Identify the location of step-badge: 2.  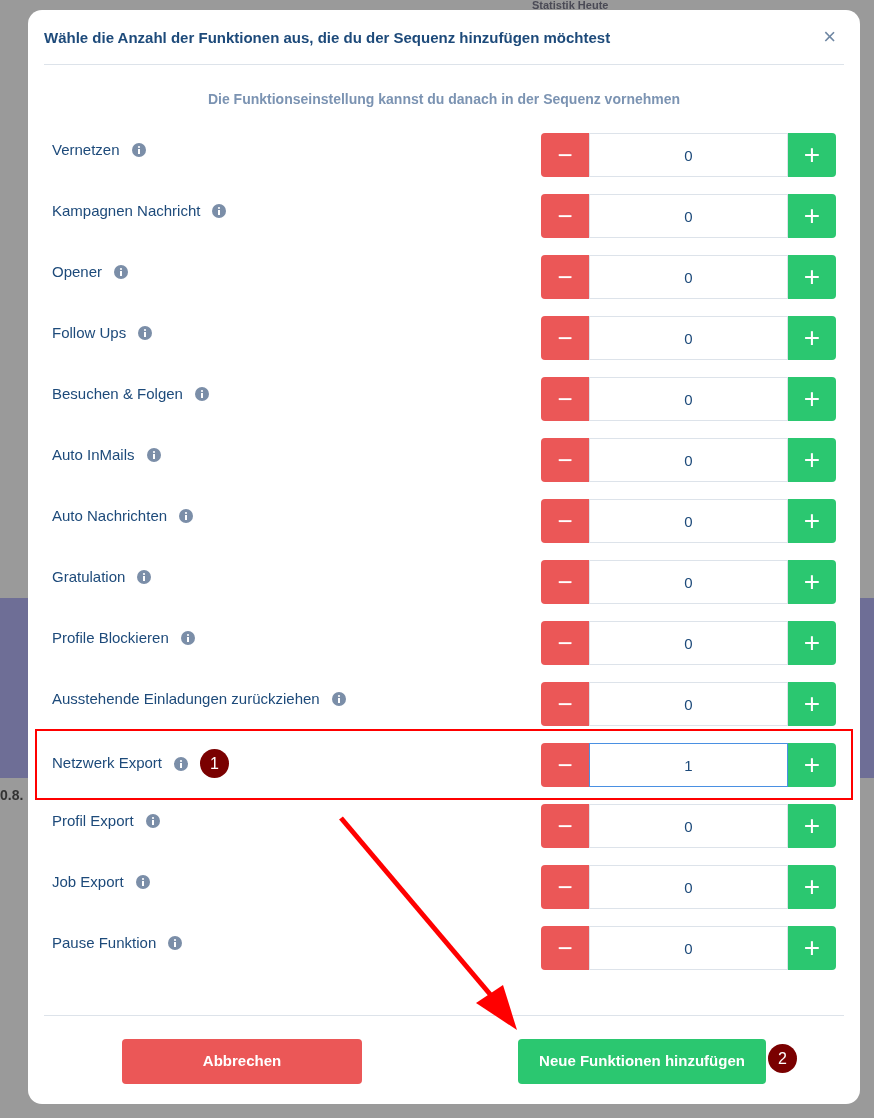
(782, 1058).